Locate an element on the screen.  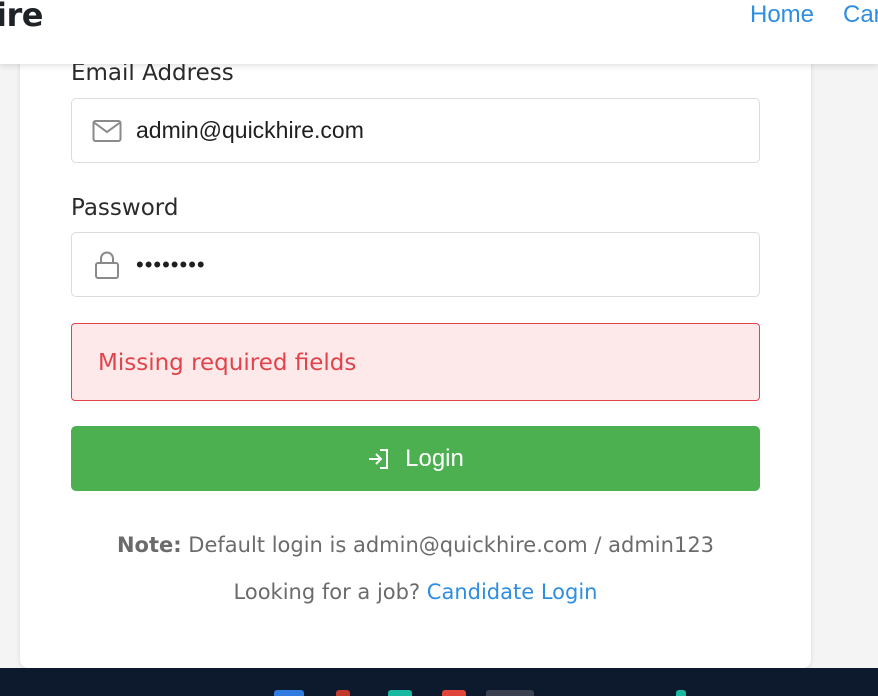
taskbar is located at coordinates (439, 682).